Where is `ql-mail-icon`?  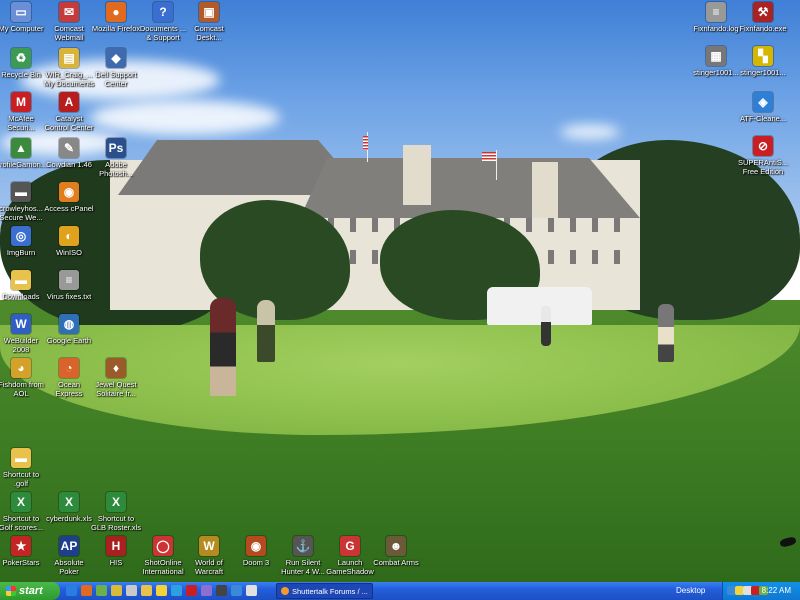
ql-mail-icon is located at coordinates (131, 590).